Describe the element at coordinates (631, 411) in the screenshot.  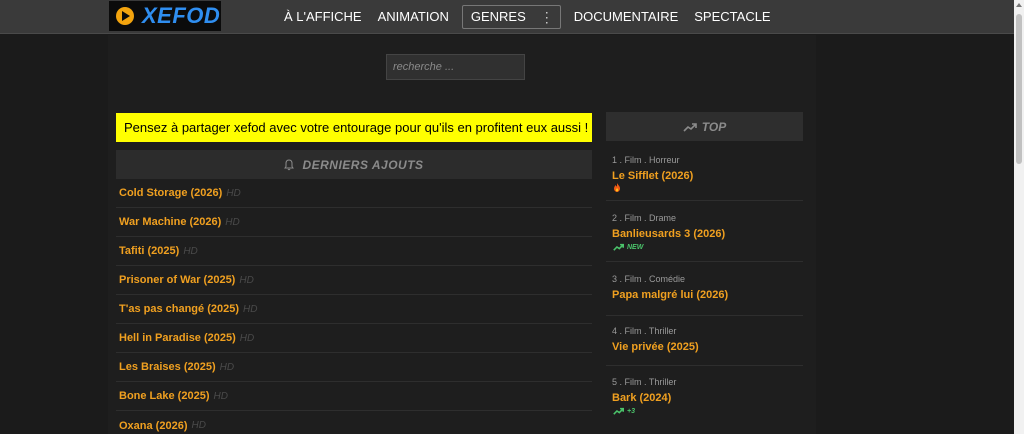
I see `rank-change-badge: +3` at that location.